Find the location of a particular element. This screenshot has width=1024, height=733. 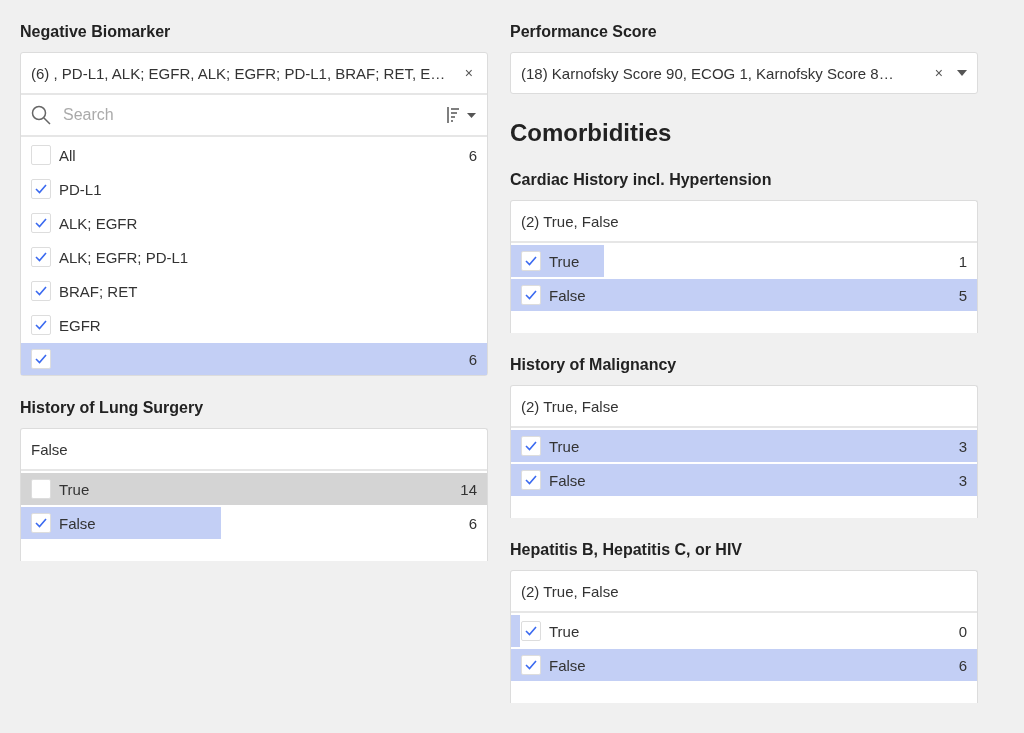

item-label: All is located at coordinates (68, 155).